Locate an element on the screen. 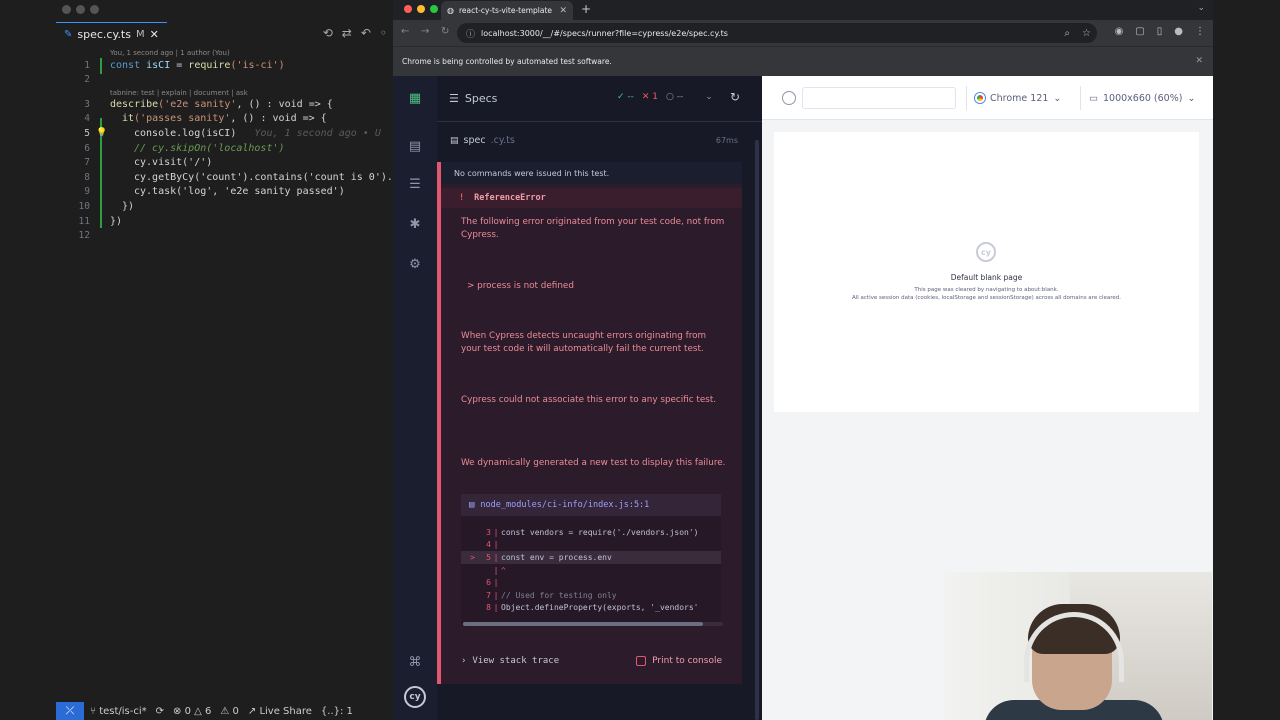  new-tab-icon: + is located at coordinates (586, 9).